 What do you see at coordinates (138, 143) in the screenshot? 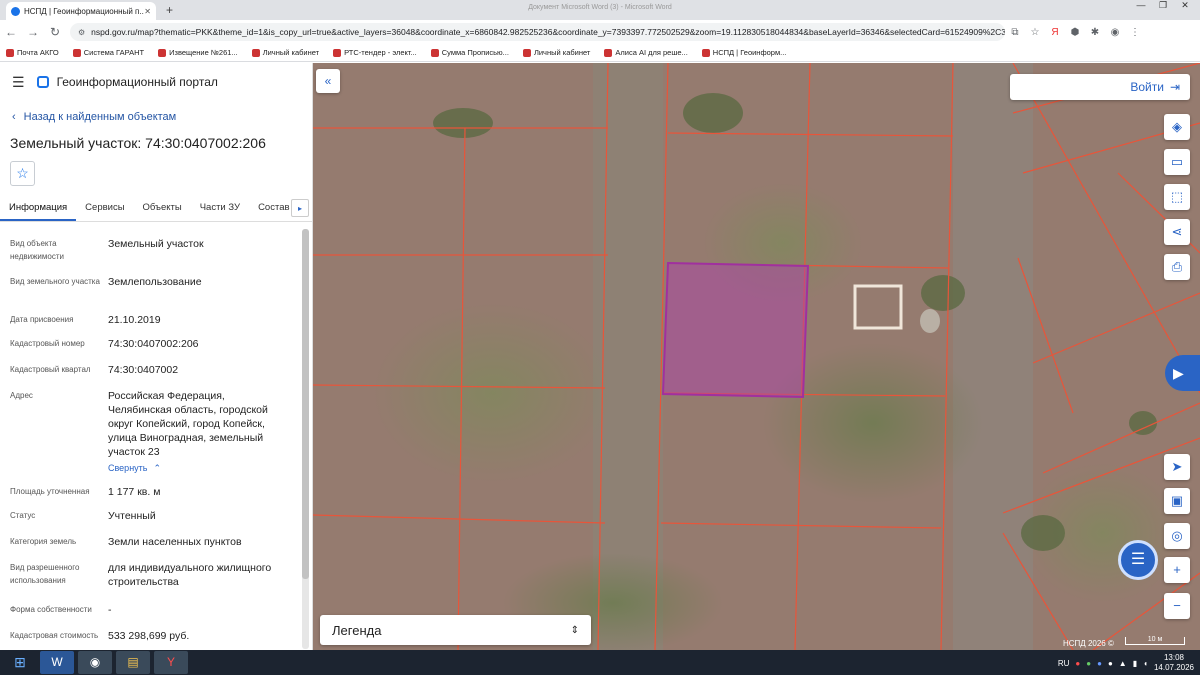
I see `object-title: Земельный участок: 74:30:0407002:206` at bounding box center [138, 143].